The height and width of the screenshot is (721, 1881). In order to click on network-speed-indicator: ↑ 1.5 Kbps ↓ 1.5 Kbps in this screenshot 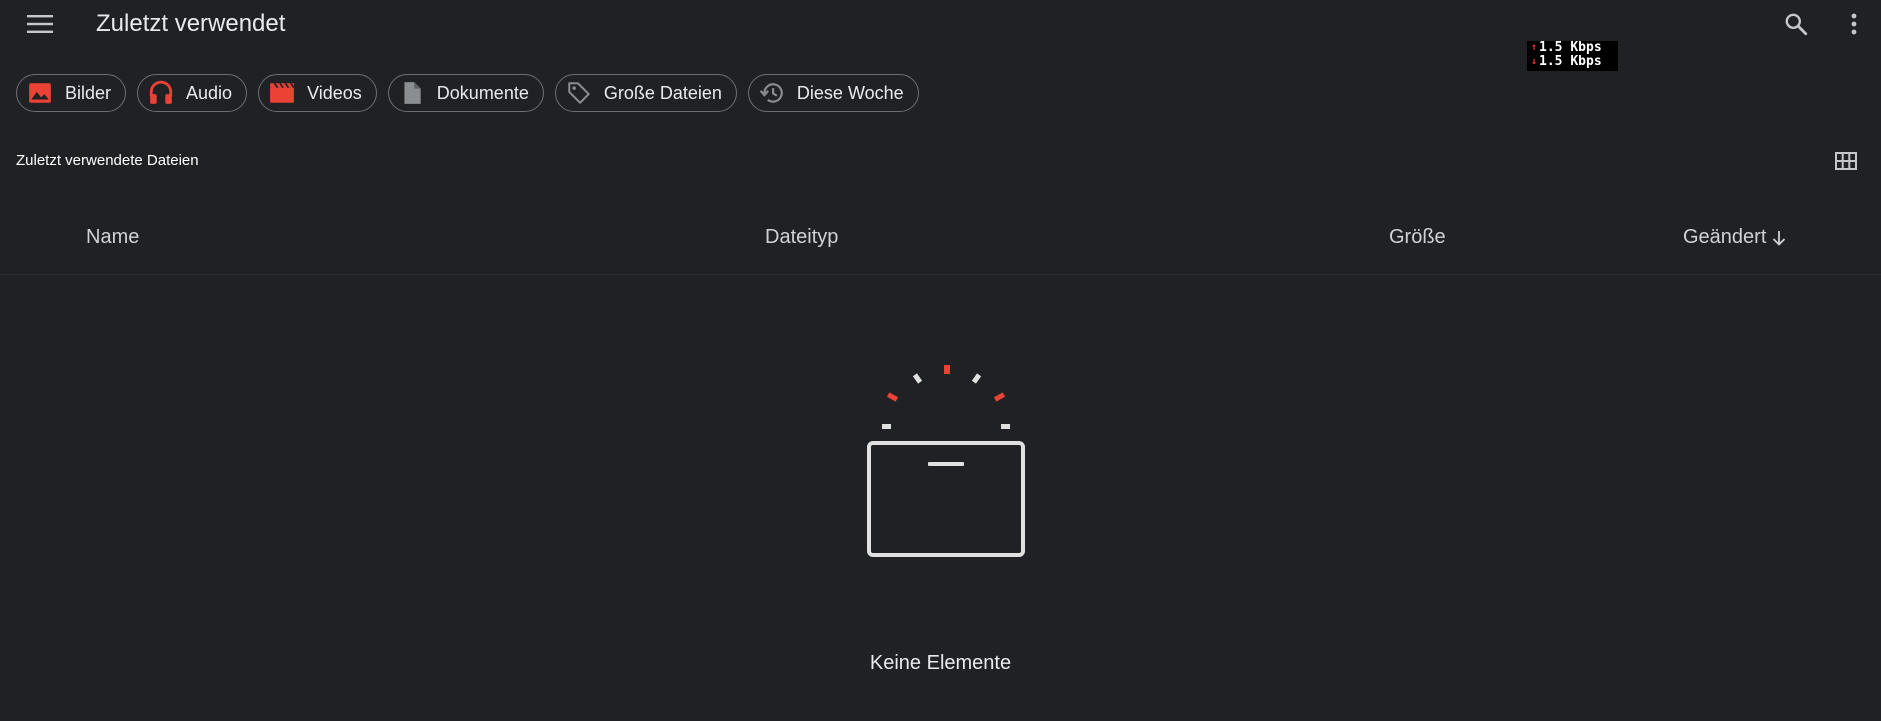, I will do `click(1572, 56)`.